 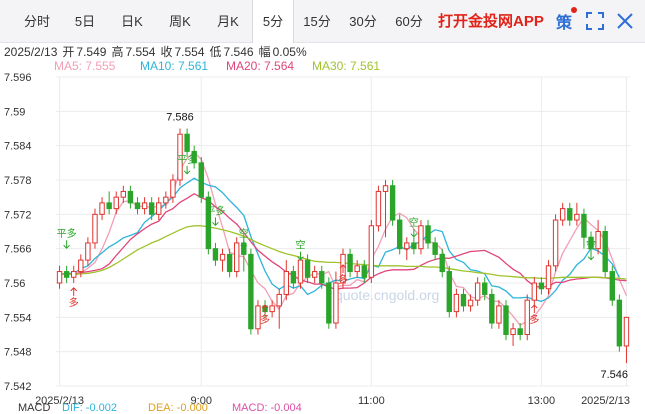 I want to click on x-tick-label: 11:00, so click(x=371, y=401).